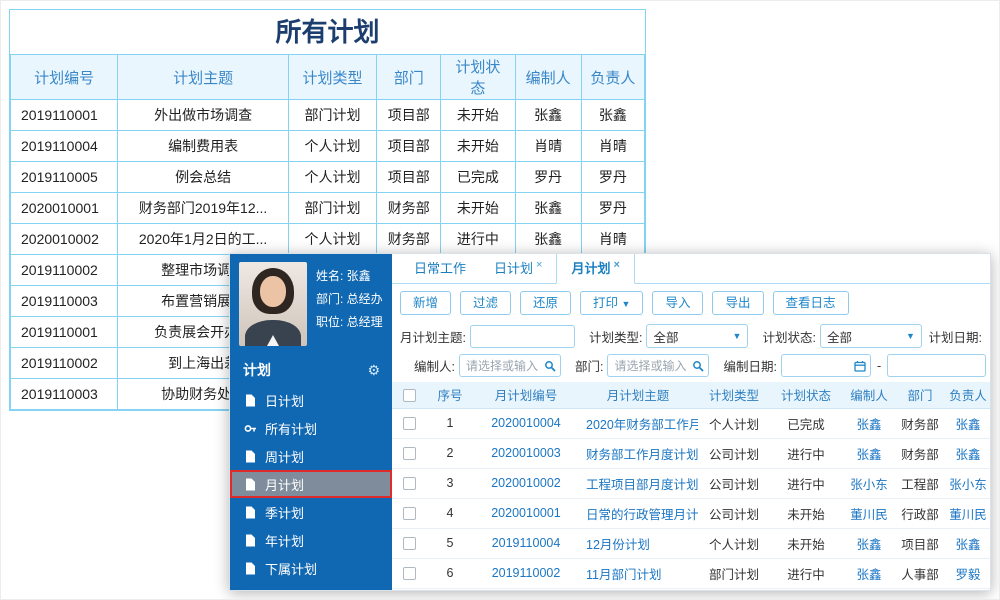 The image size is (1000, 600). Describe the element at coordinates (638, 513) in the screenshot. I see `plan-subject-link: 日常的行政管理月计划` at that location.